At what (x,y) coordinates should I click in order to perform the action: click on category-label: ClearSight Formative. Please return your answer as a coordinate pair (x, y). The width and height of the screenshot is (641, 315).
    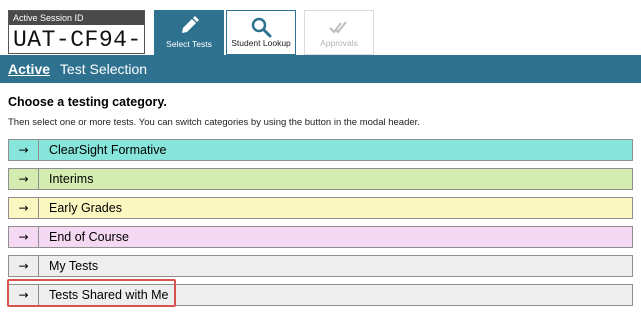
    Looking at the image, I should click on (108, 150).